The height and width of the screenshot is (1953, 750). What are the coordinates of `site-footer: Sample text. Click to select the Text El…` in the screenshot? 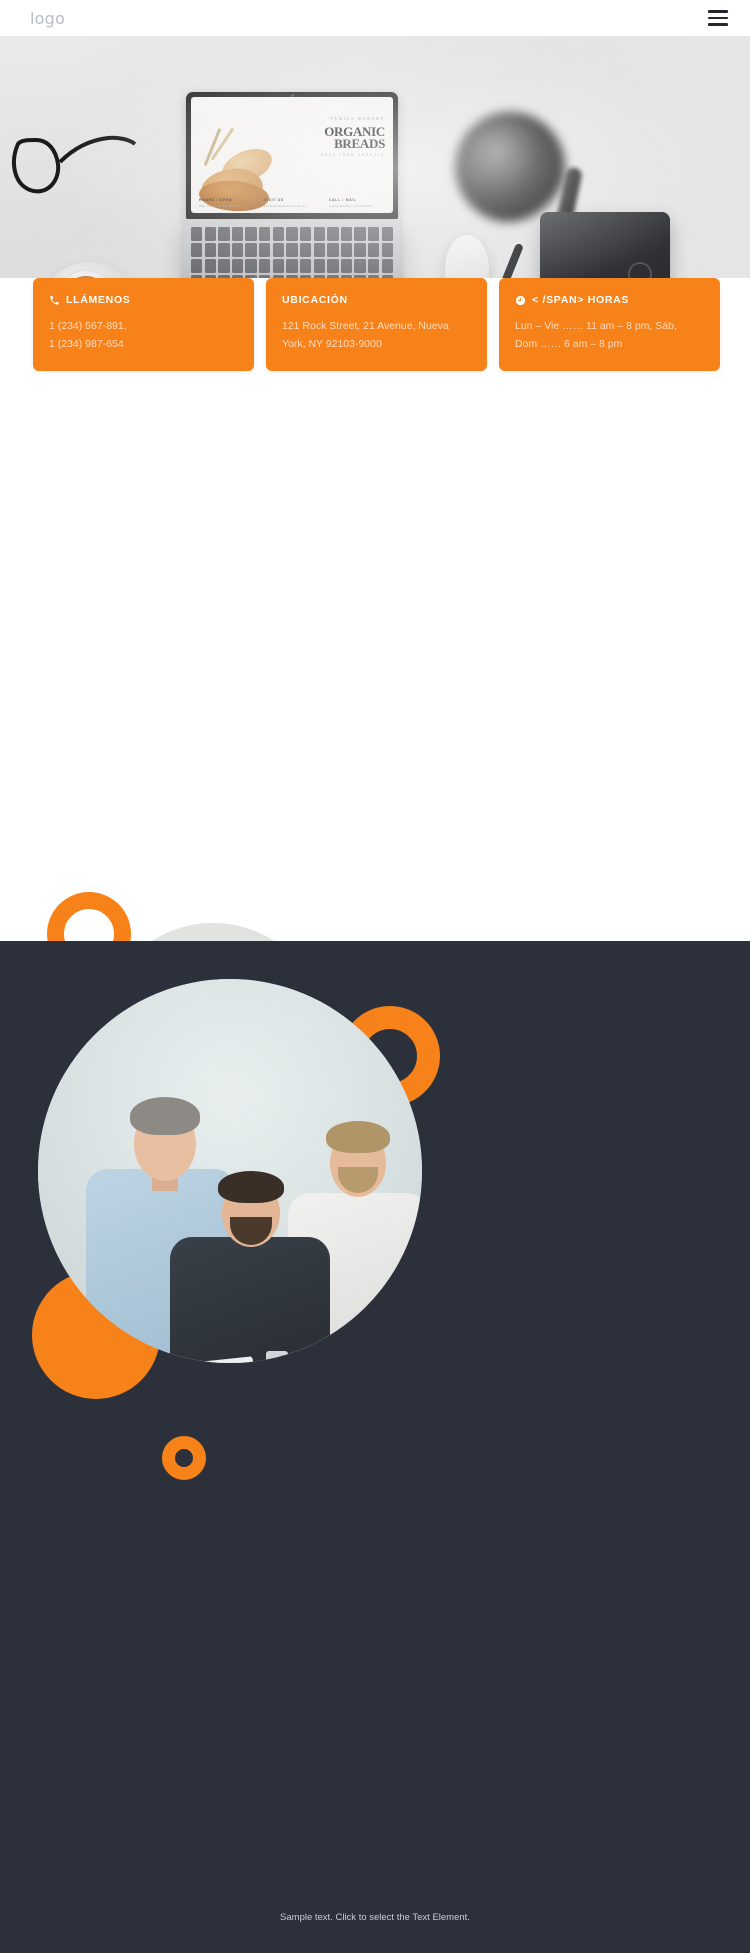 It's located at (375, 1917).